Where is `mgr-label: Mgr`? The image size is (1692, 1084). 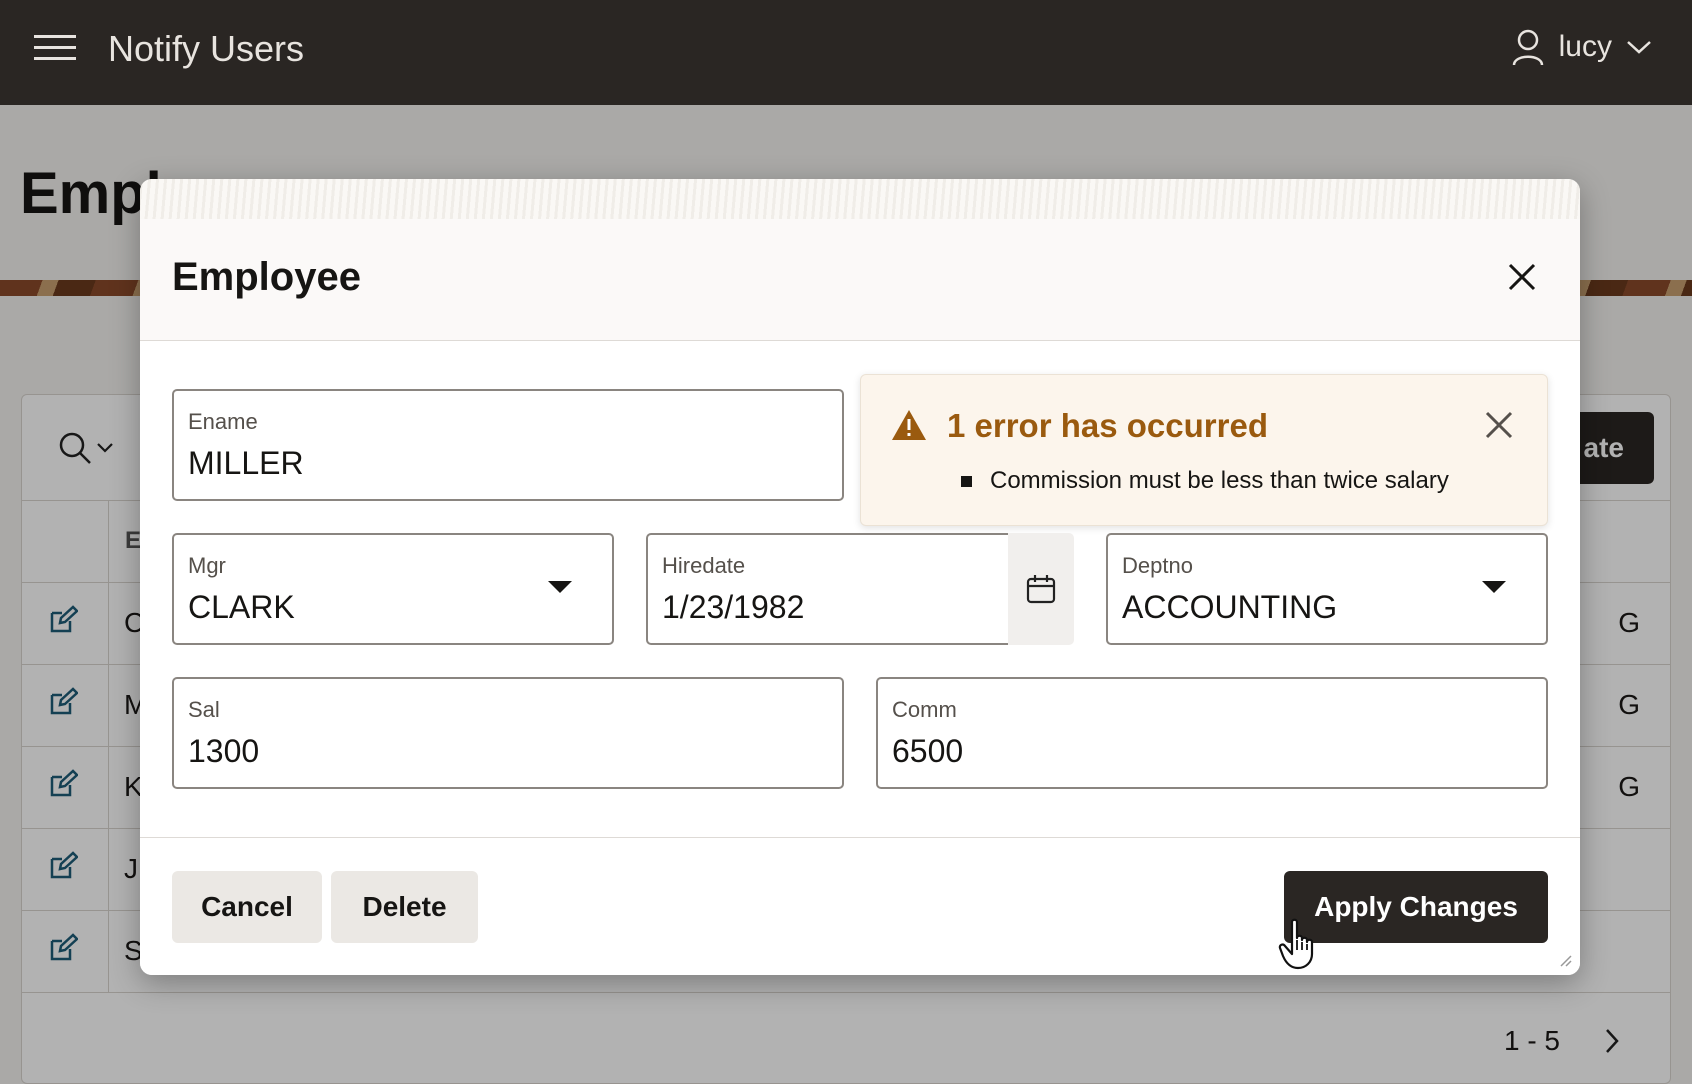 mgr-label: Mgr is located at coordinates (207, 565).